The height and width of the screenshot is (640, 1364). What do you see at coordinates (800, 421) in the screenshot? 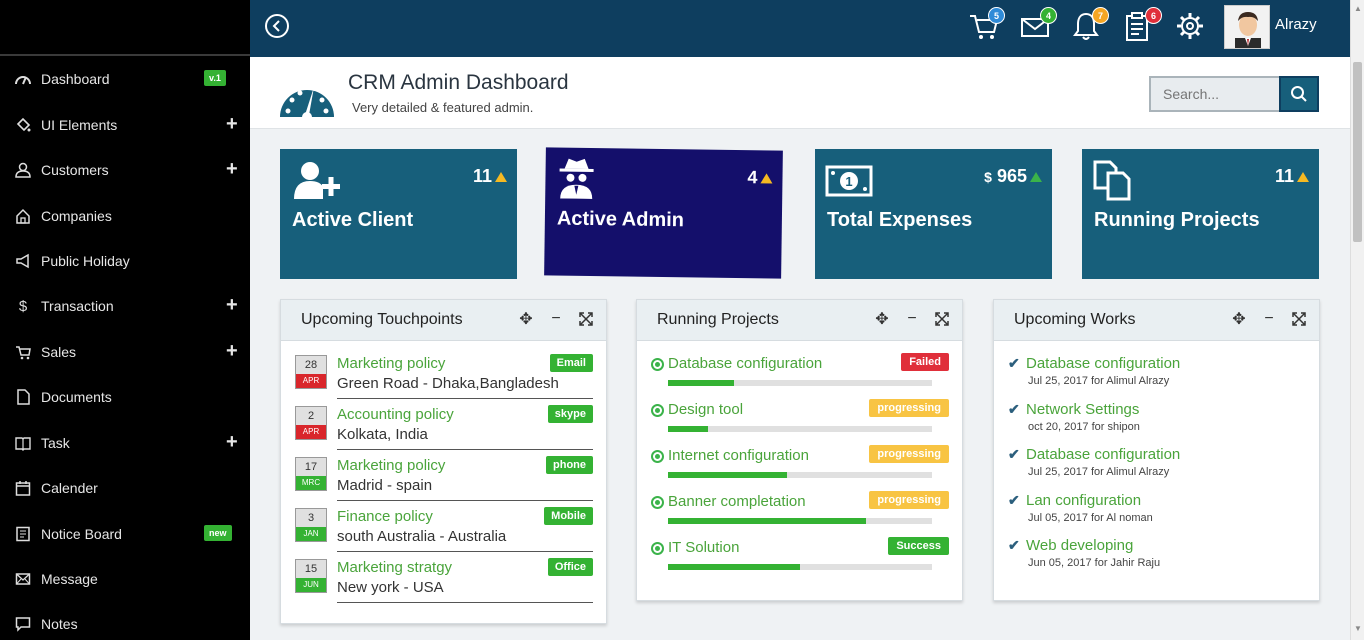
I see `project-item: Design tool progressing` at bounding box center [800, 421].